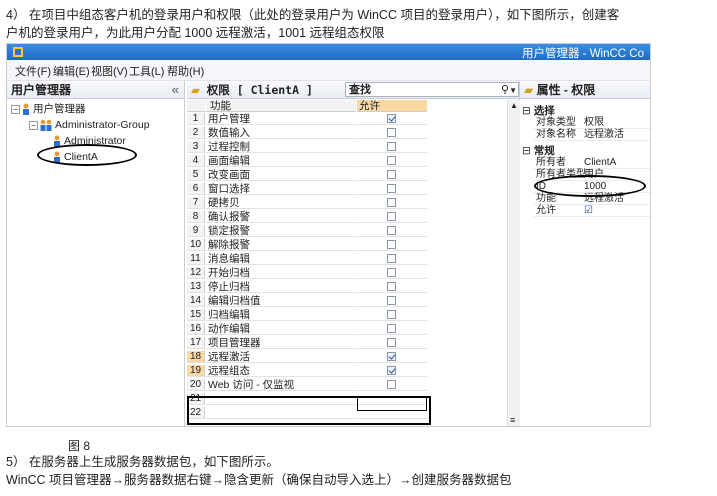 The width and height of the screenshot is (717, 496). I want to click on table-row: 7 硬拷贝, so click(307, 203).